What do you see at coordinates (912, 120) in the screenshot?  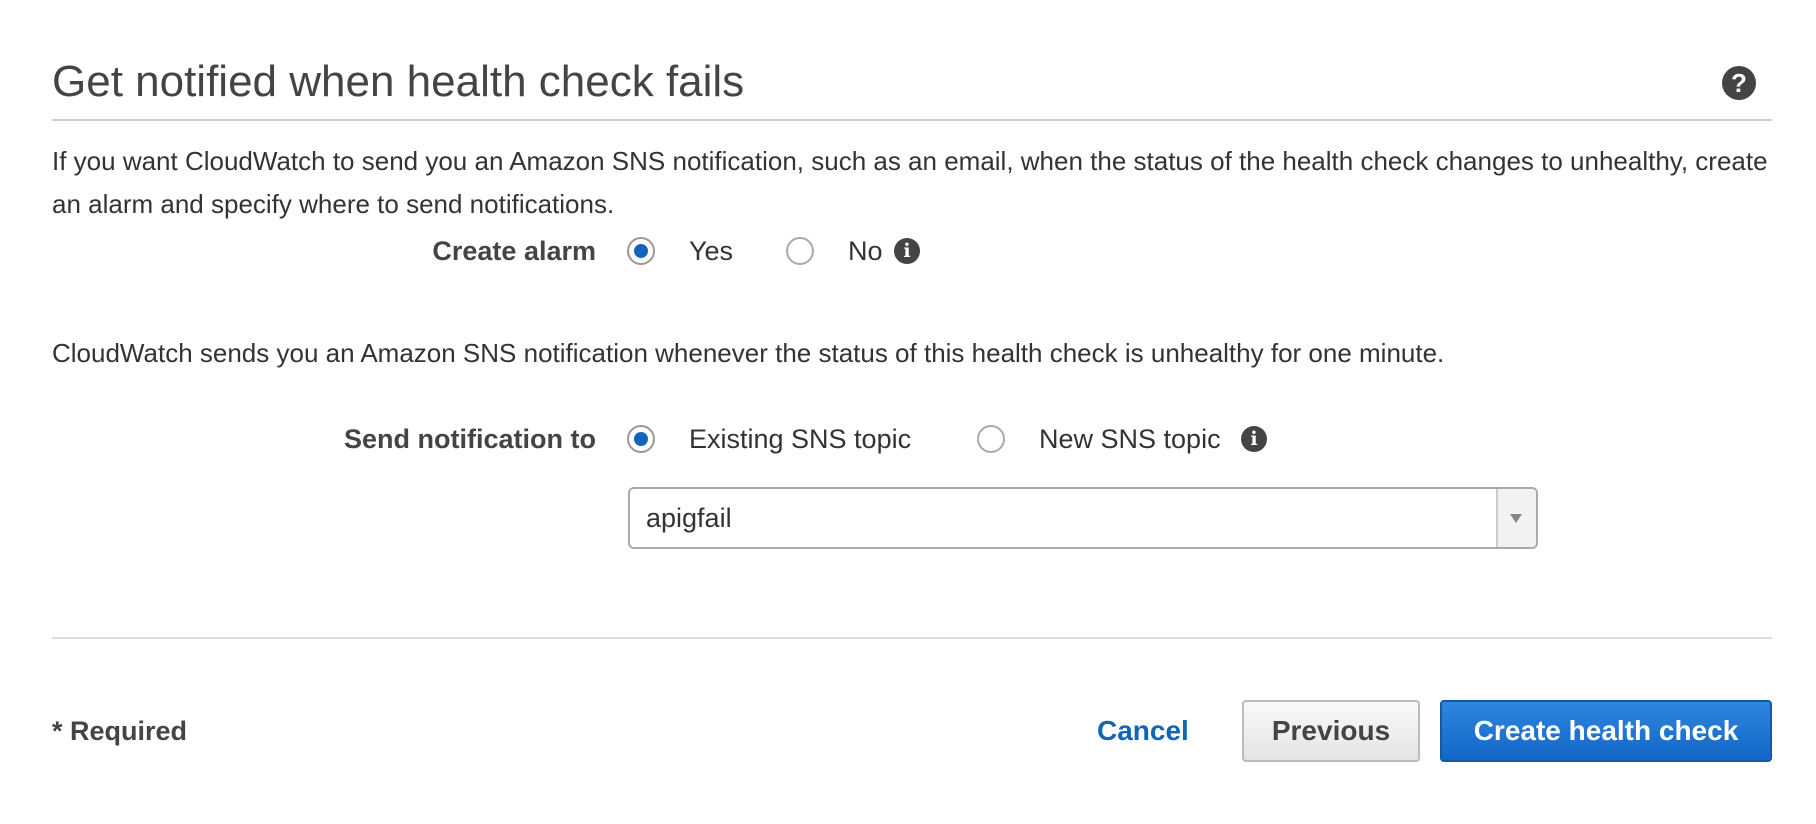 I see `title-divider` at bounding box center [912, 120].